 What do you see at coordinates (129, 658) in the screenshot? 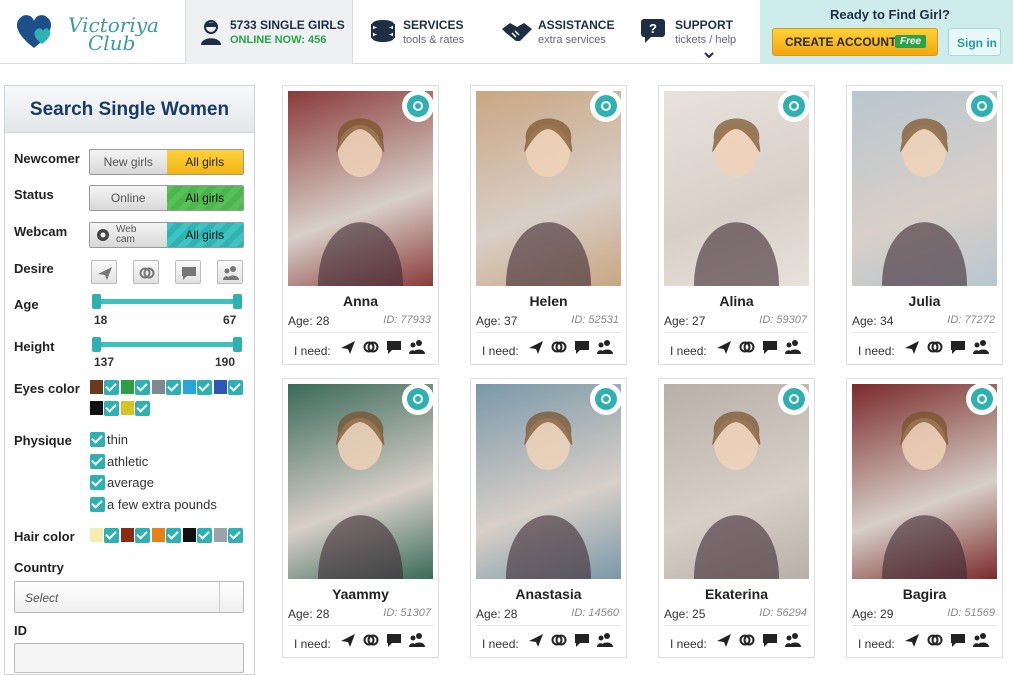
I see `id-search-input` at bounding box center [129, 658].